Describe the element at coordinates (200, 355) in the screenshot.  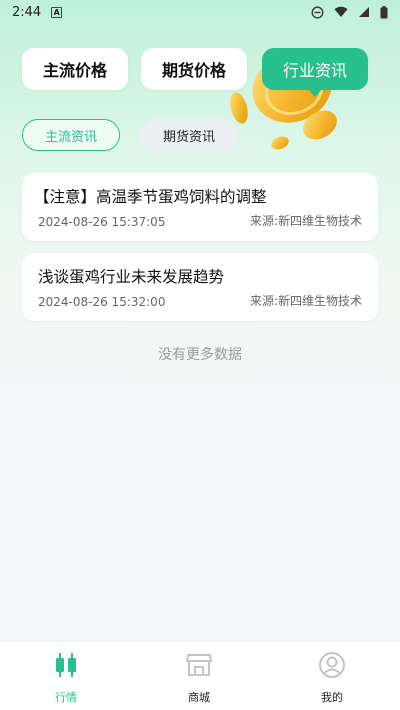
I see `no-more-data-text: 没有更多数据` at that location.